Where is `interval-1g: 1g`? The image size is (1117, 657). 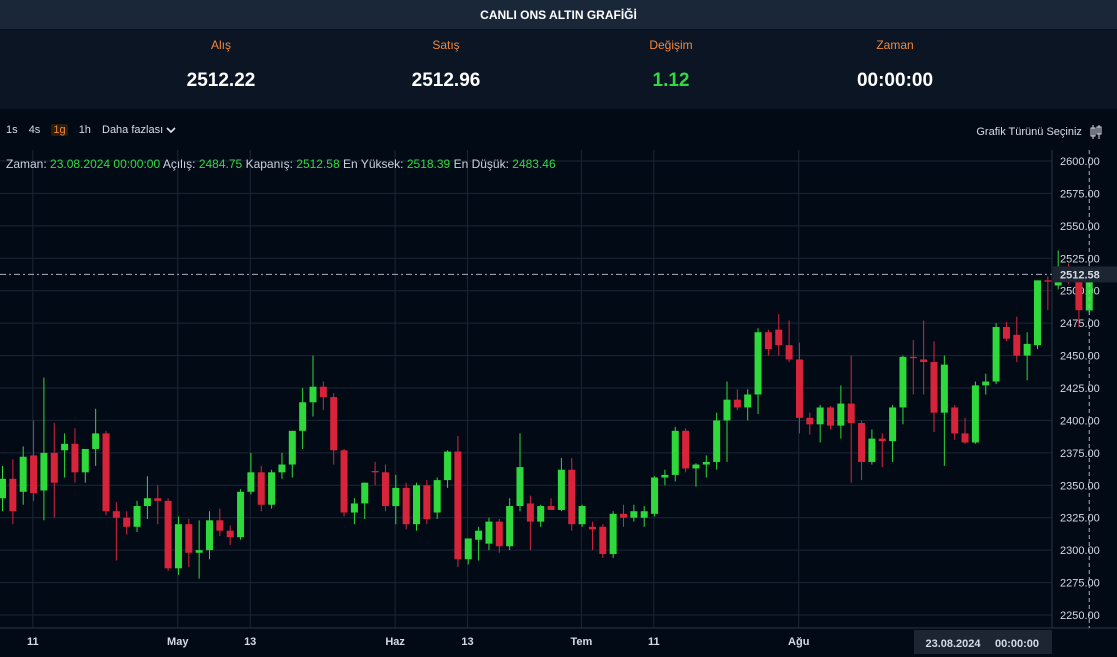
interval-1g: 1g is located at coordinates (59, 130).